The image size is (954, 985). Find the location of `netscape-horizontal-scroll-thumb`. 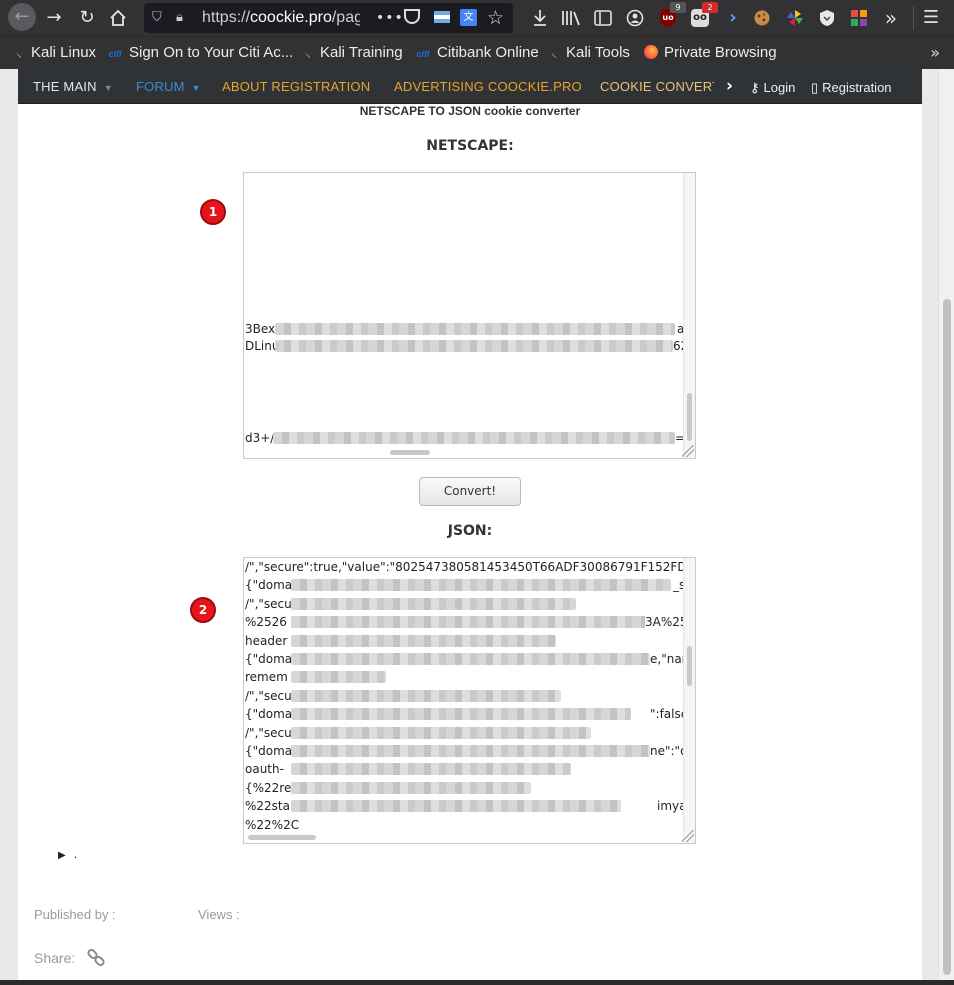

netscape-horizontal-scroll-thumb is located at coordinates (410, 452).